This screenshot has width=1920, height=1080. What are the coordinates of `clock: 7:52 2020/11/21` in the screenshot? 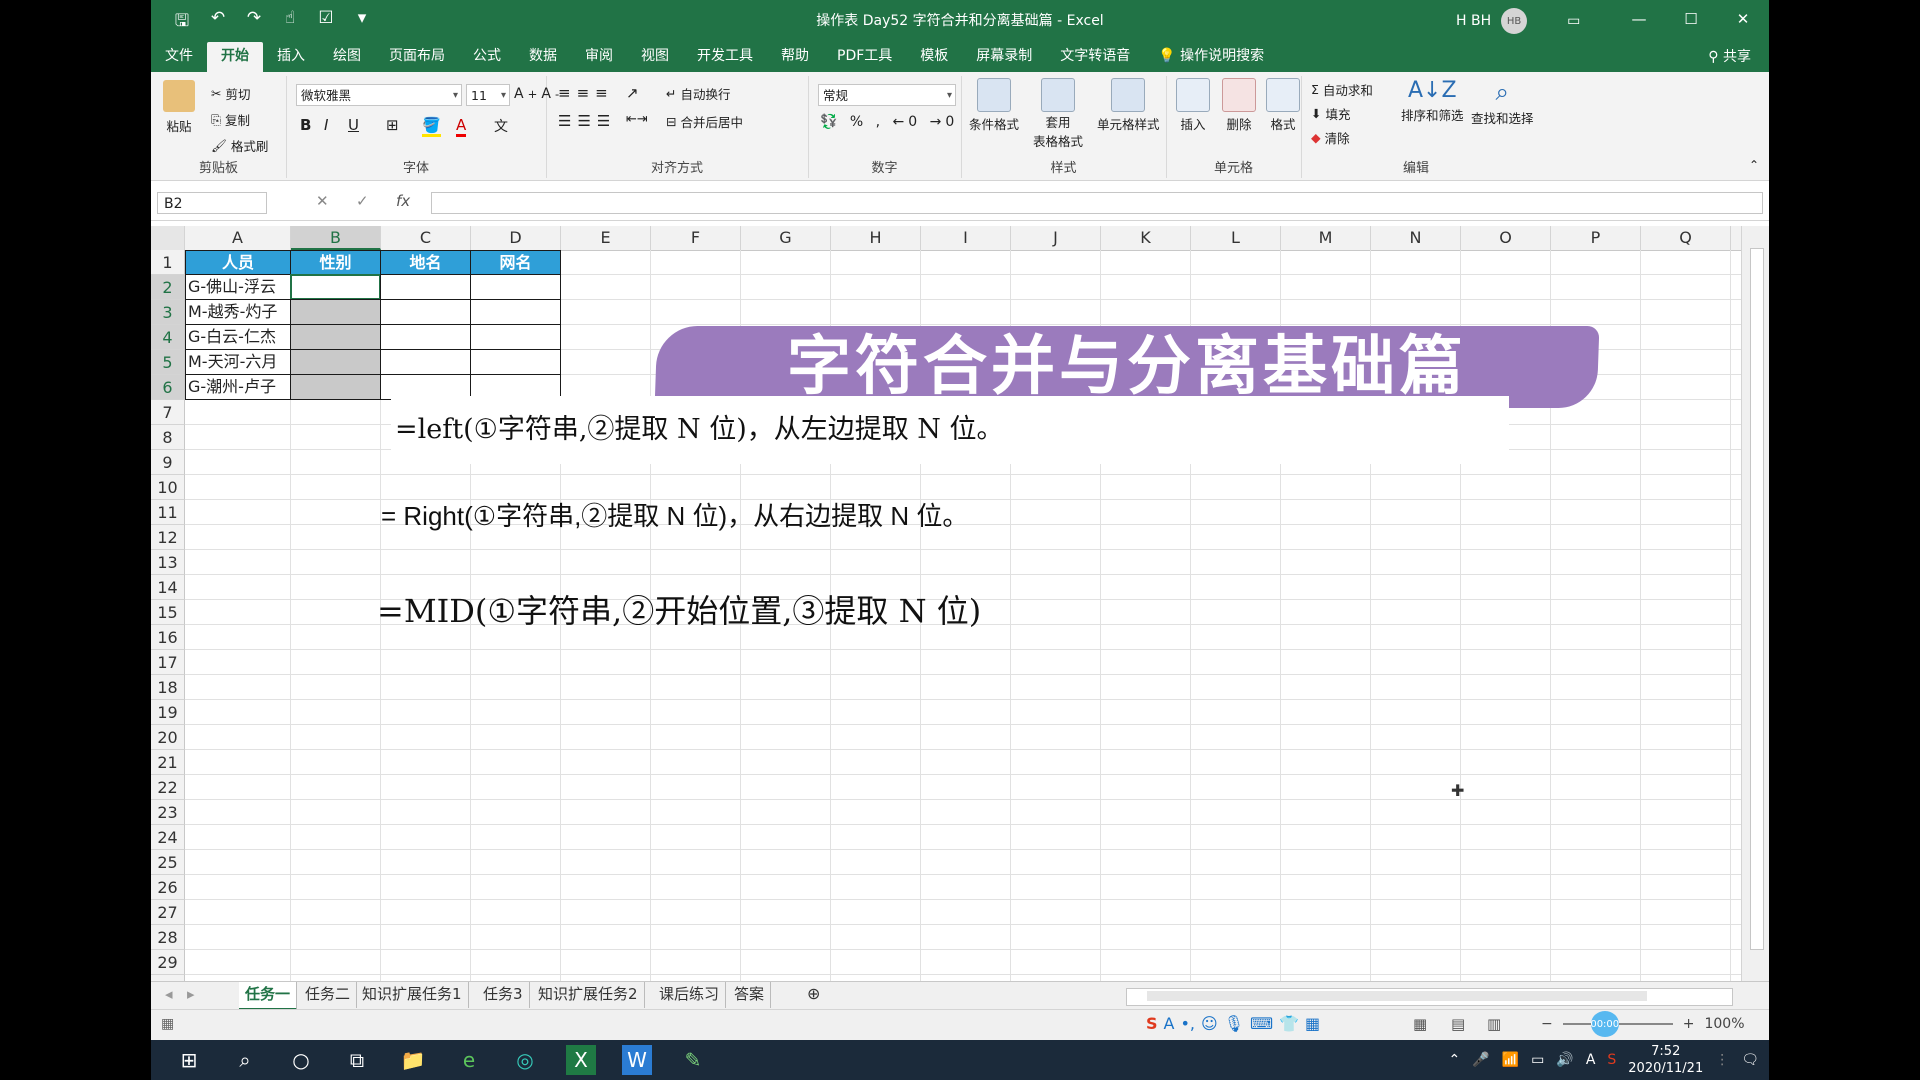 It's located at (1665, 1060).